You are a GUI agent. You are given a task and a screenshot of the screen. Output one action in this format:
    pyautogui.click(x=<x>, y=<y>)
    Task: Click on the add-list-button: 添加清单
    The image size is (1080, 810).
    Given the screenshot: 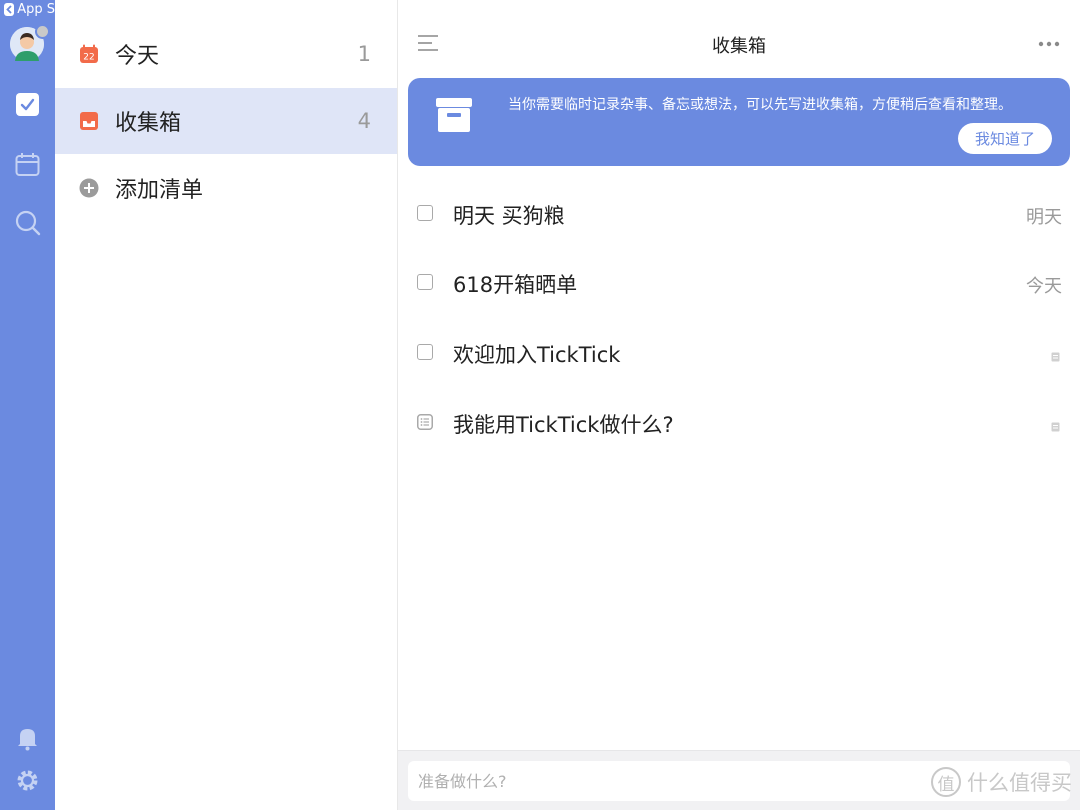 What is the action you would take?
    pyautogui.click(x=226, y=188)
    